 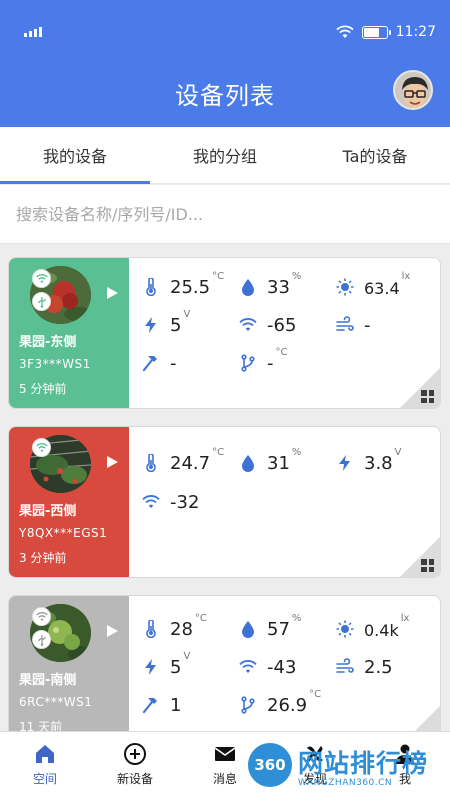 What do you see at coordinates (270, 284) in the screenshot?
I see `humidity-metric: 33%` at bounding box center [270, 284].